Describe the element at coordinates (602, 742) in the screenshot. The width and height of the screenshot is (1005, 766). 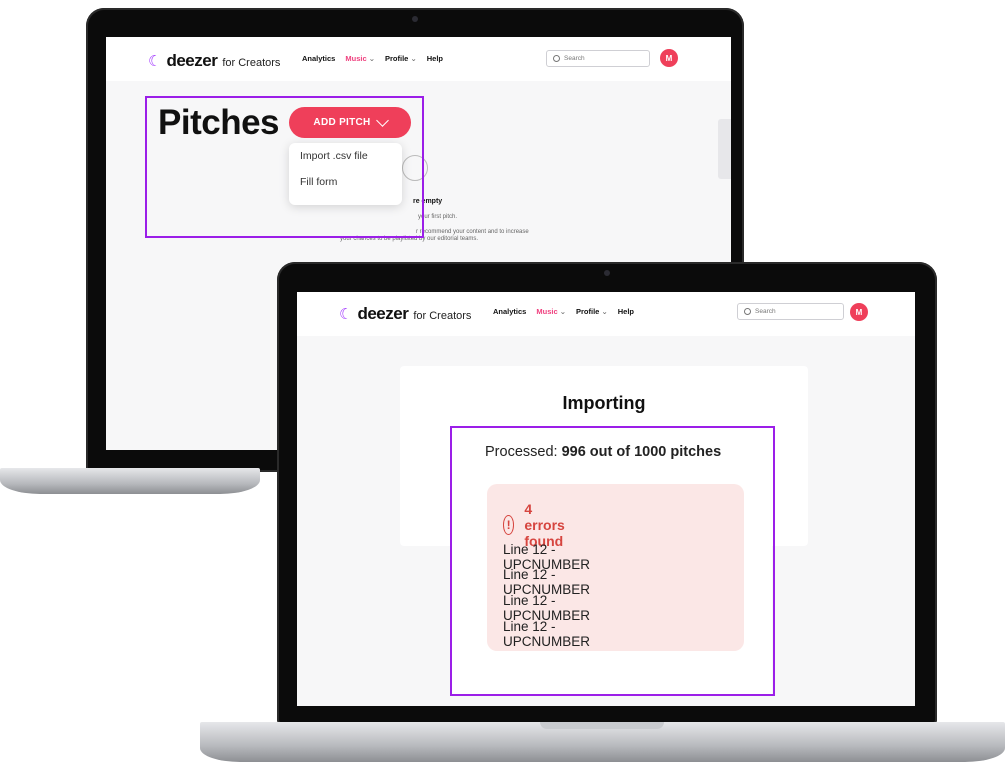
I see `front-laptop-base` at that location.